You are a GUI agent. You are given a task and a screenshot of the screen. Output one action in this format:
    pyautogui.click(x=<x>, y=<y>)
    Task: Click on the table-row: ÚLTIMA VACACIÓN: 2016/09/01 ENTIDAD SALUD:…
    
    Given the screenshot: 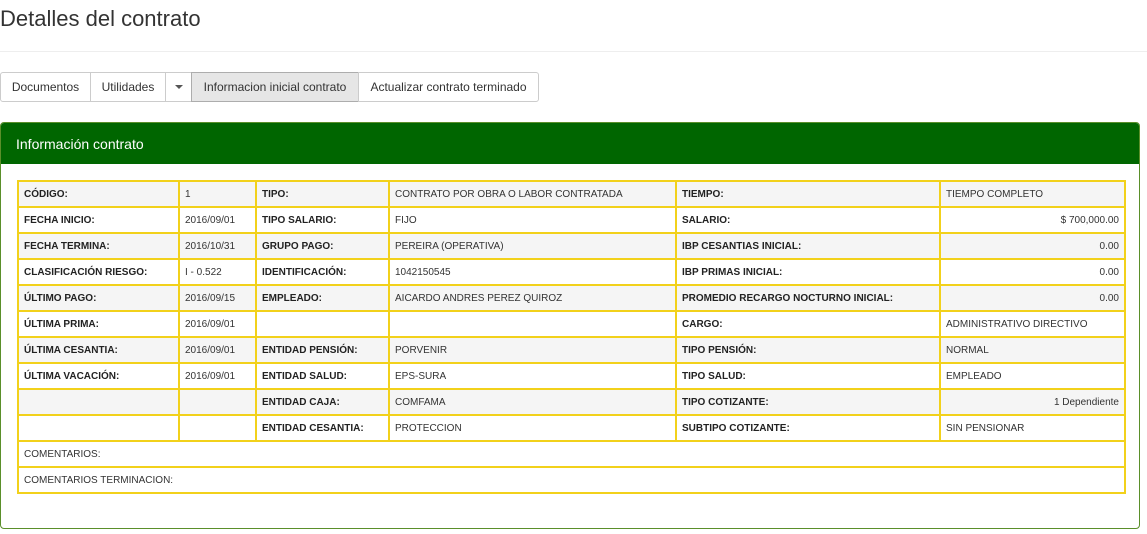 What is the action you would take?
    pyautogui.click(x=571, y=376)
    